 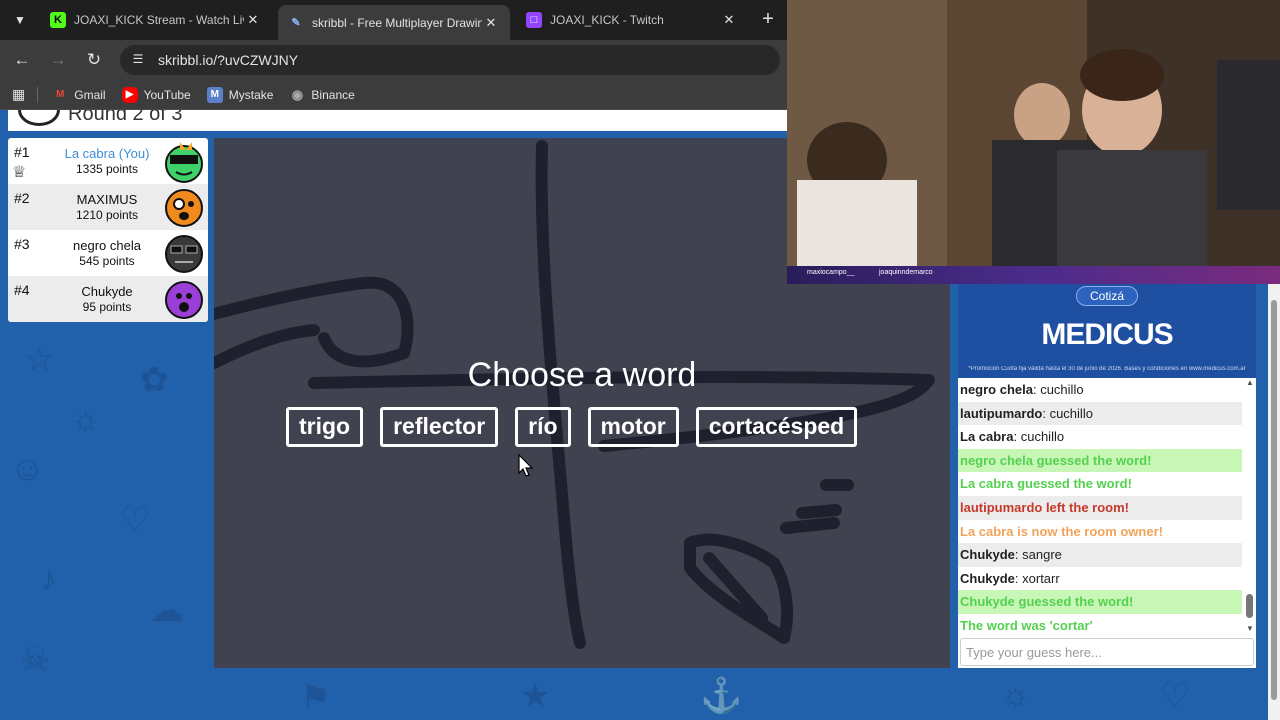 I want to click on chat-system-text: La cabra is now the room owner!, so click(x=1061, y=531).